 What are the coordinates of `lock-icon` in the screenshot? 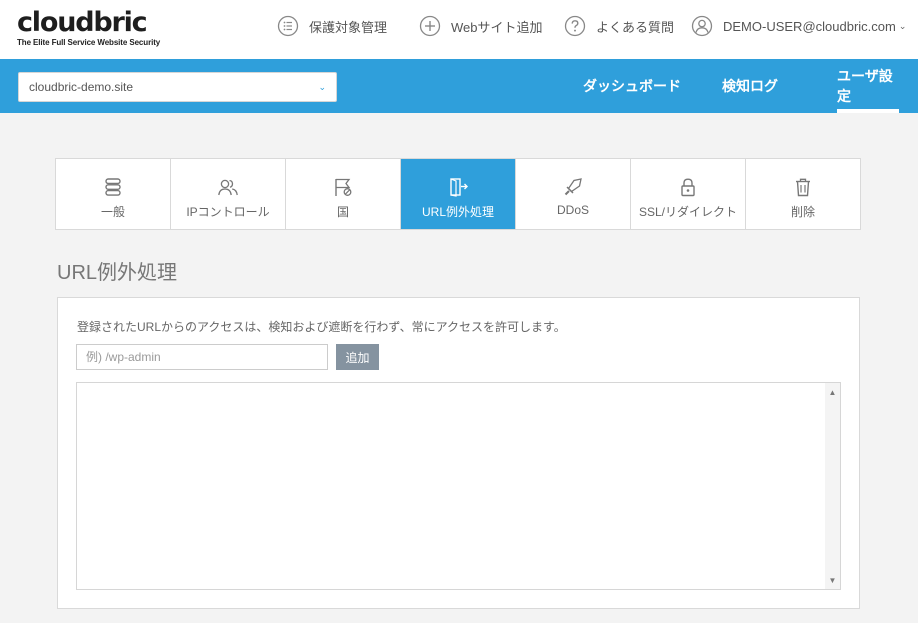 It's located at (688, 187).